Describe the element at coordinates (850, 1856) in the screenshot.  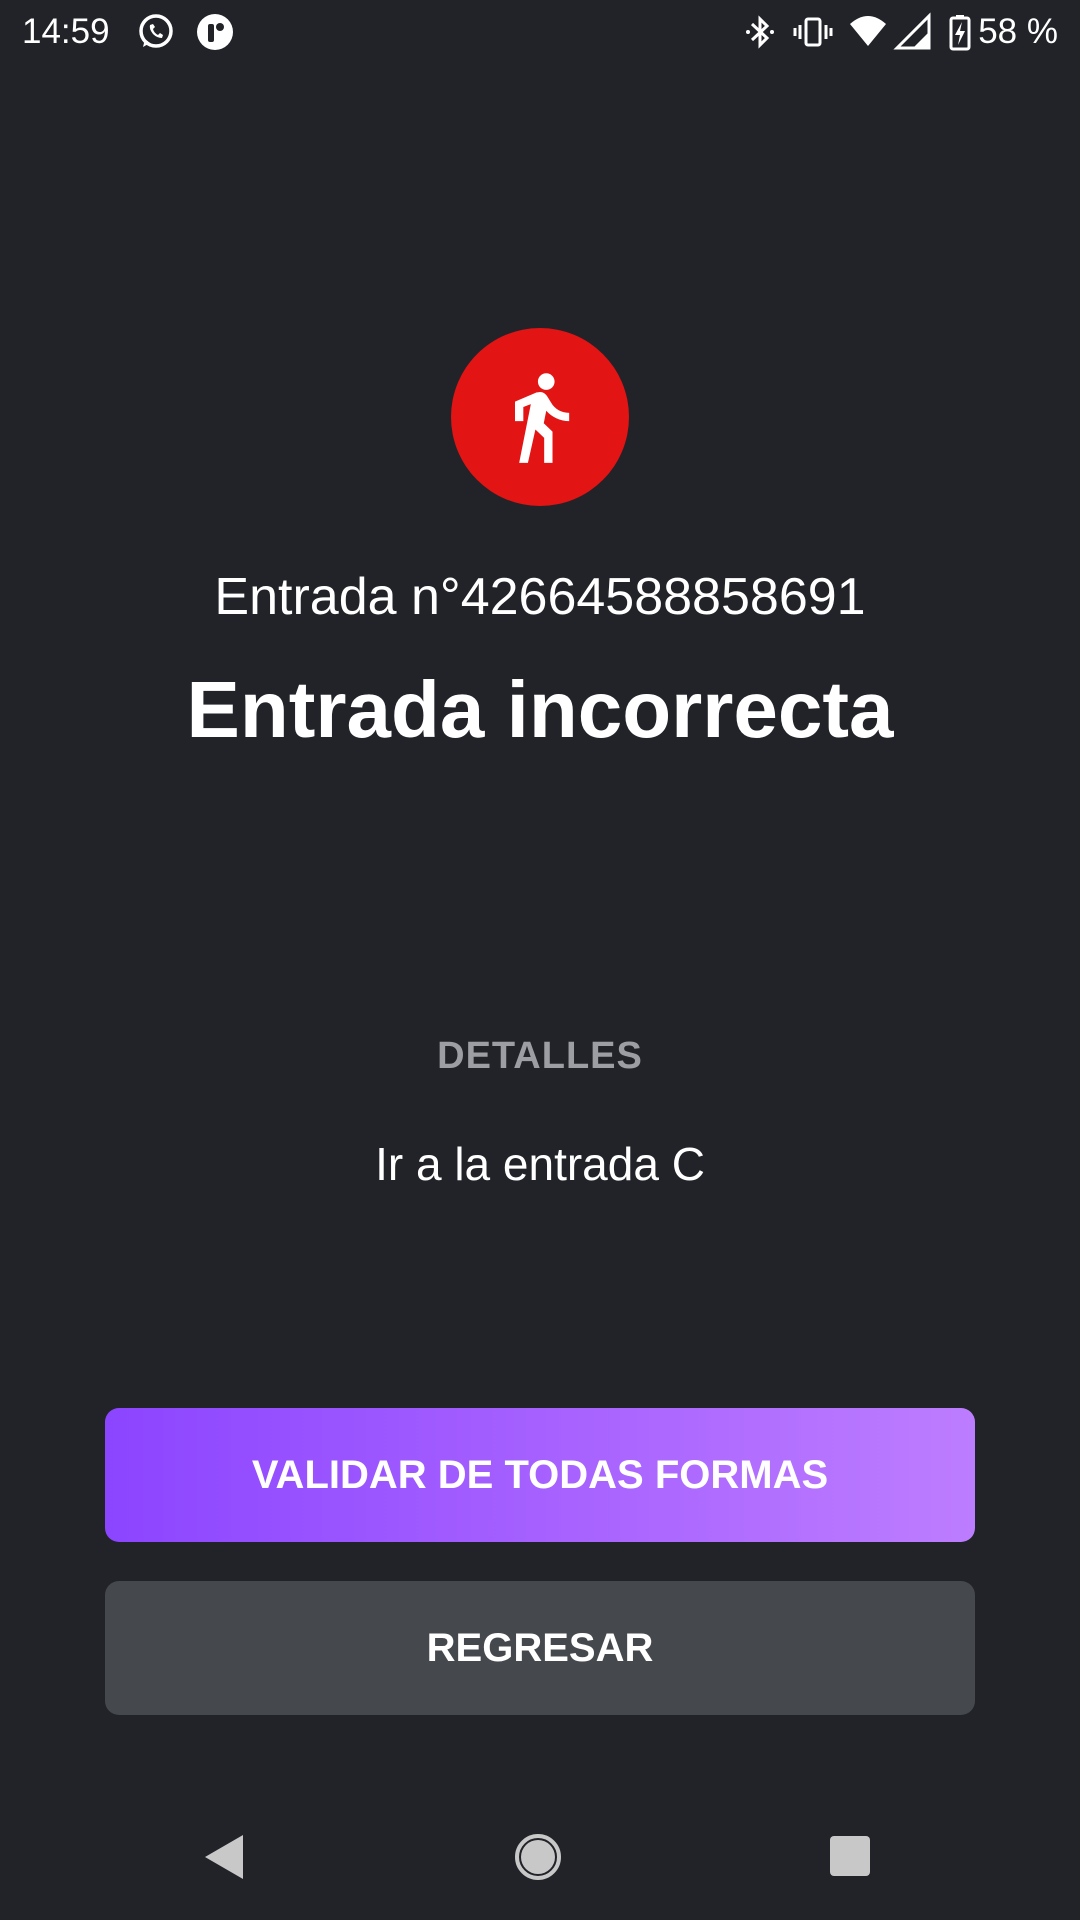
I see `recent-apps-icon` at that location.